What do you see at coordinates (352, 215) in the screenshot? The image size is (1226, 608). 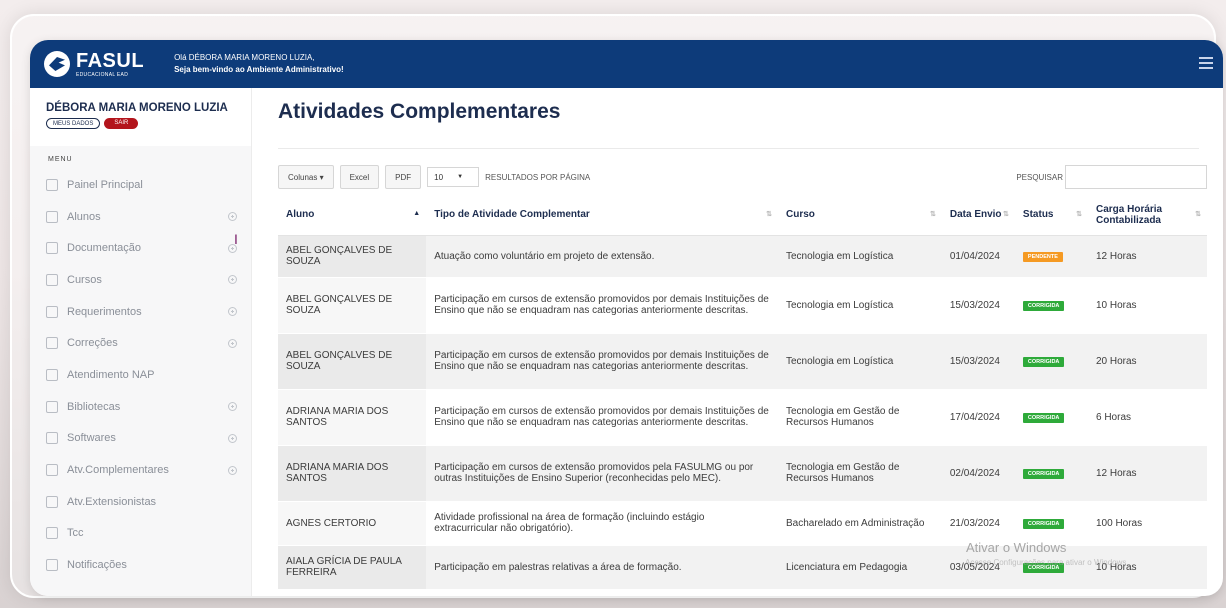 I see `header-aluno: Aluno ▲` at bounding box center [352, 215].